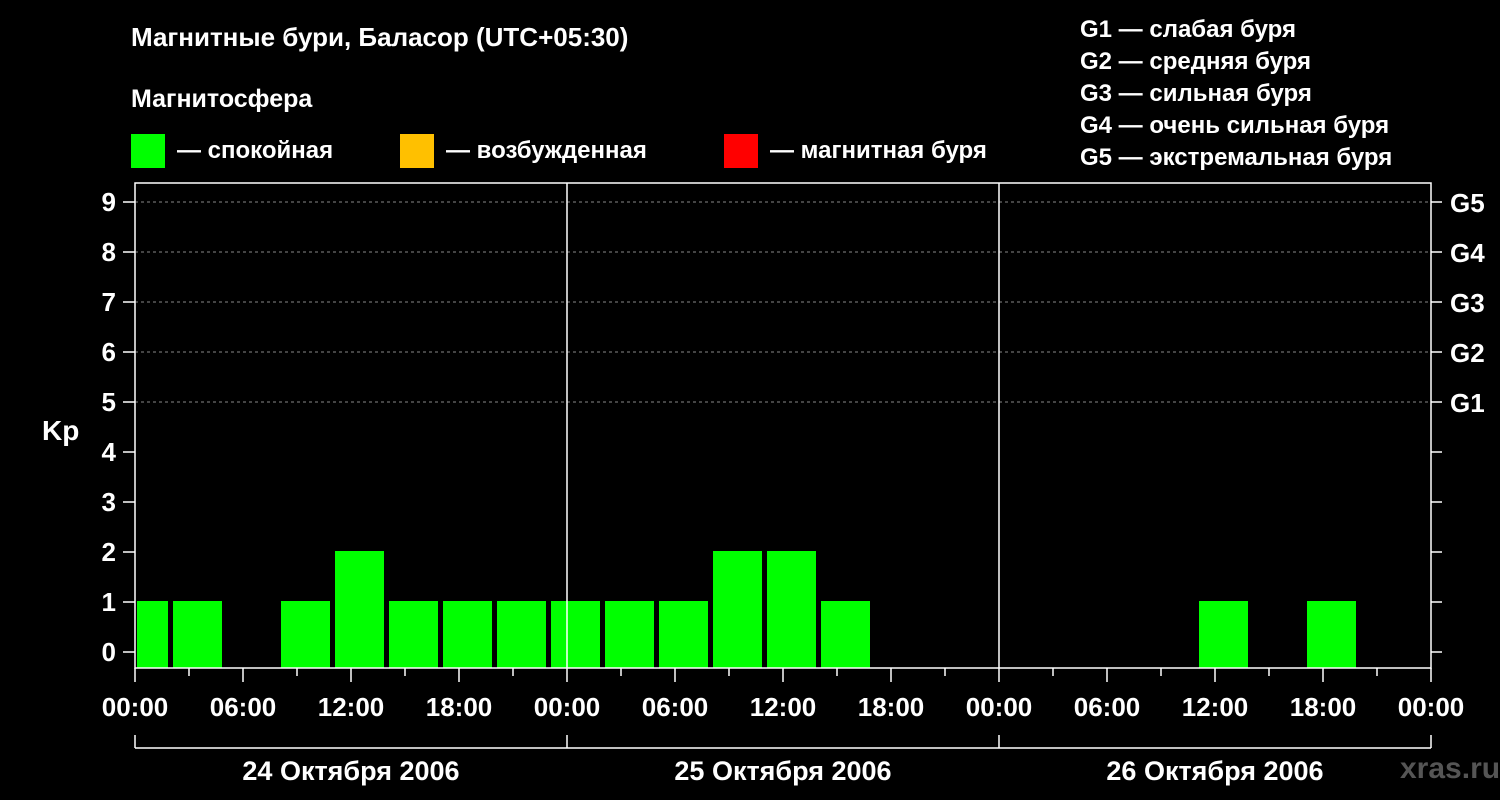 This screenshot has width=1500, height=800. I want to click on y-tick-label: 1, so click(109, 602).